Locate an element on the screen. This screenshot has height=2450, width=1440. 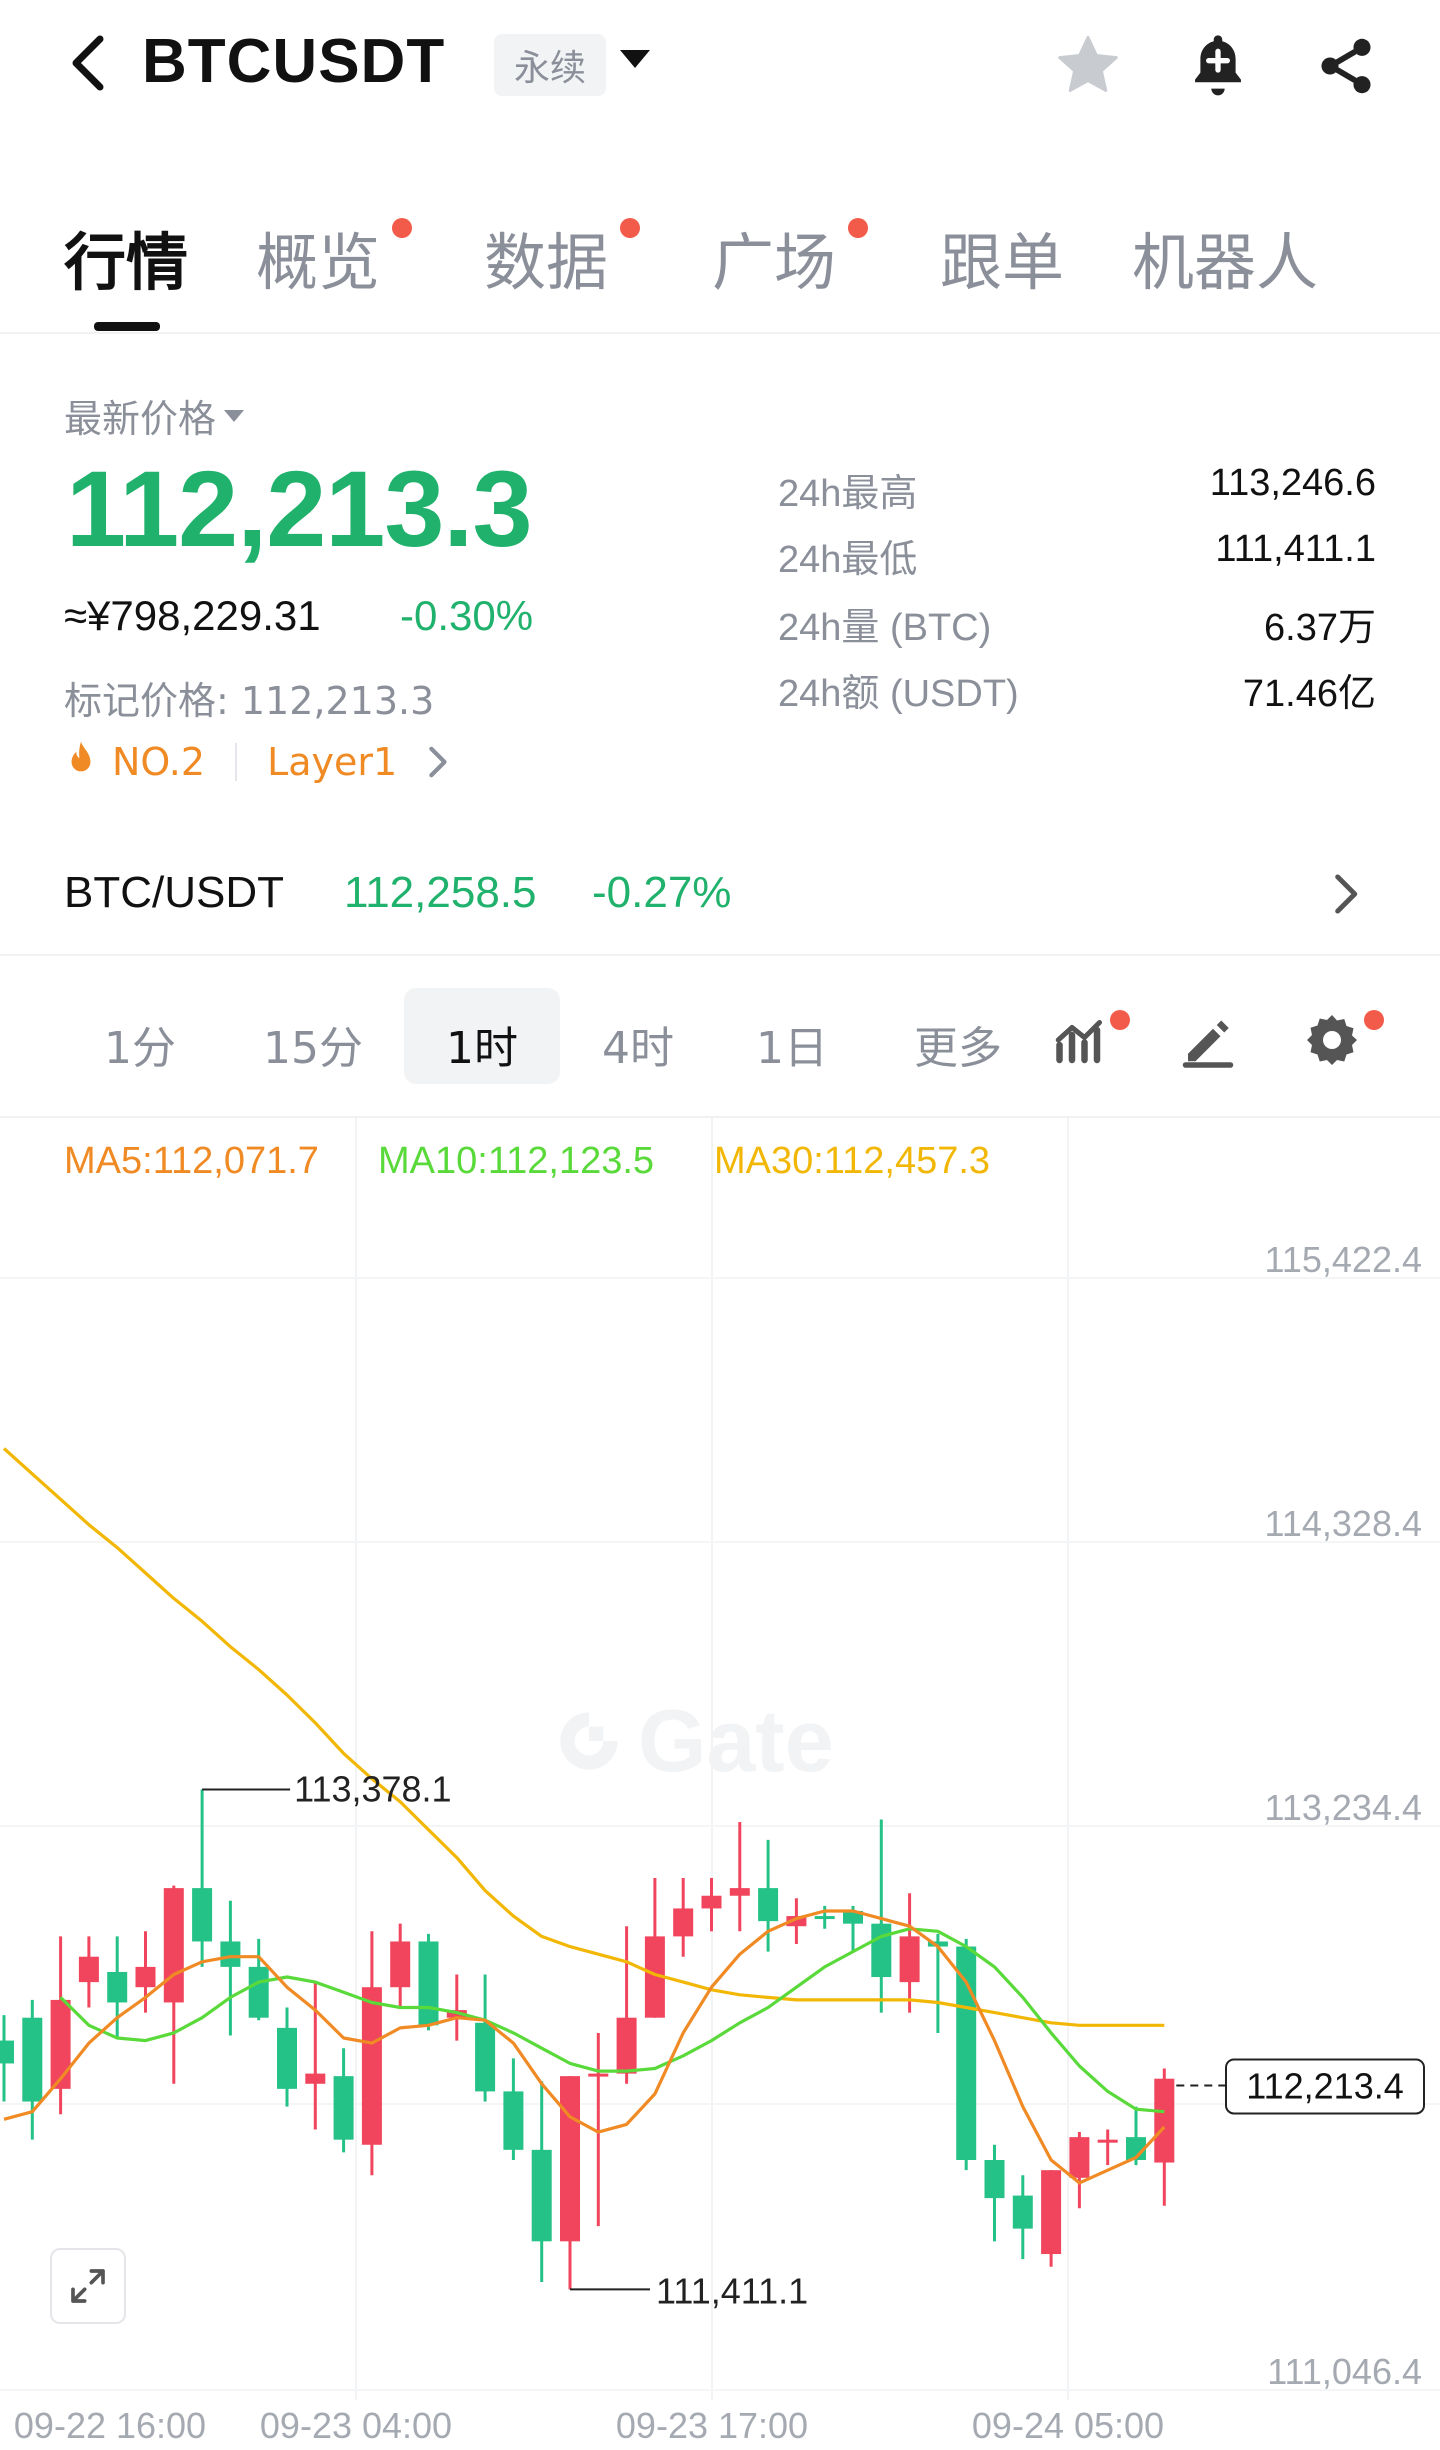
spot-divider is located at coordinates (720, 955).